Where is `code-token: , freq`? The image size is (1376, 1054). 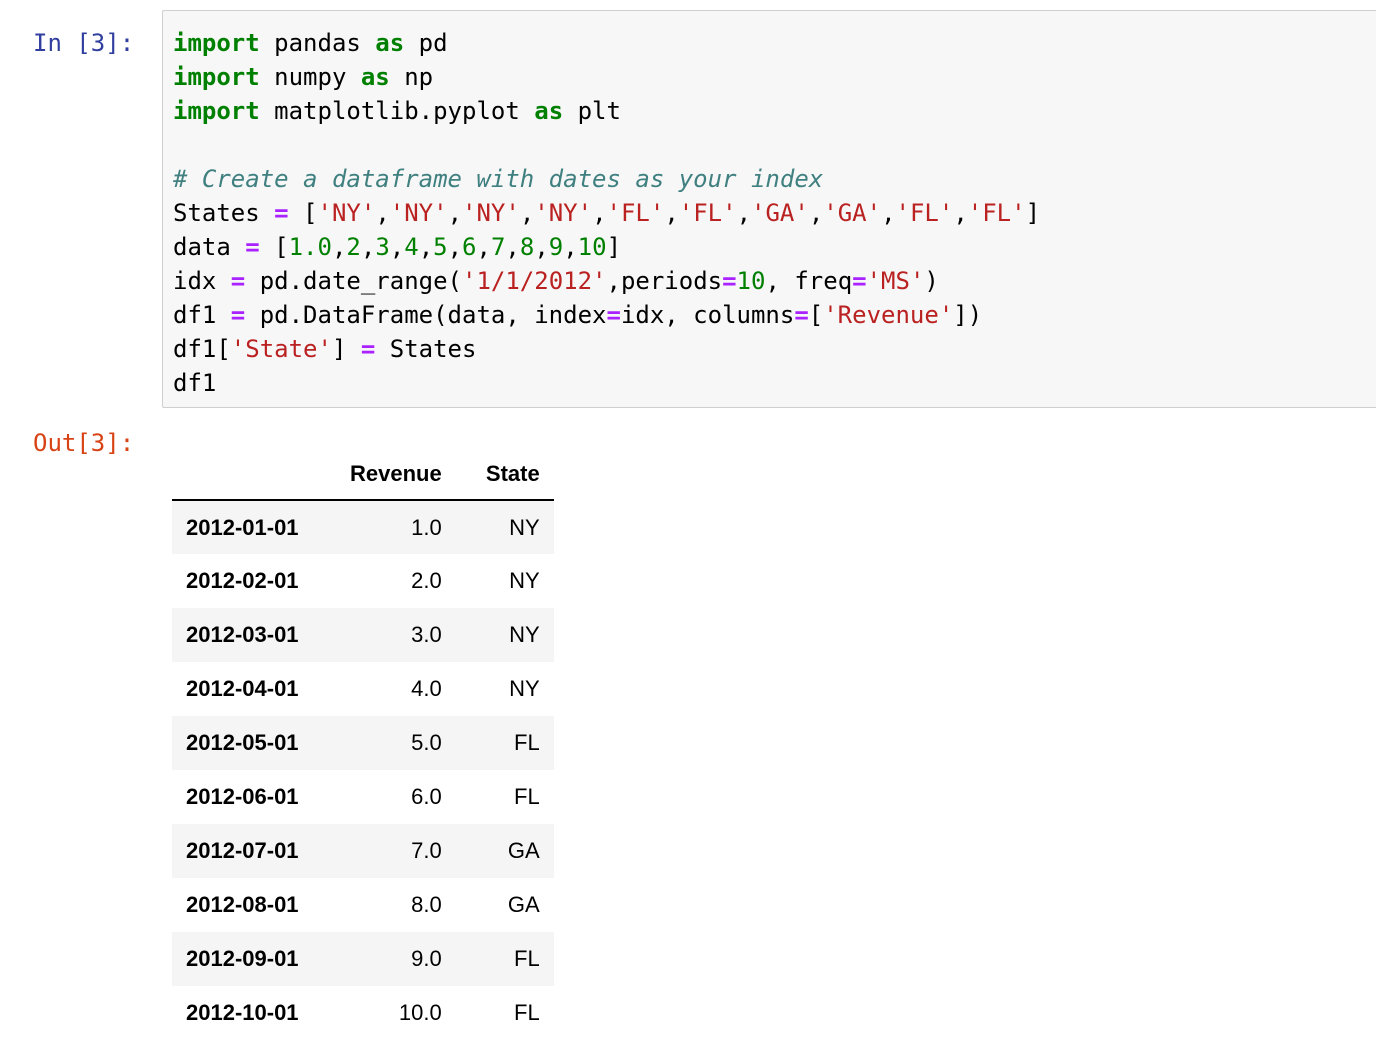 code-token: , freq is located at coordinates (809, 281).